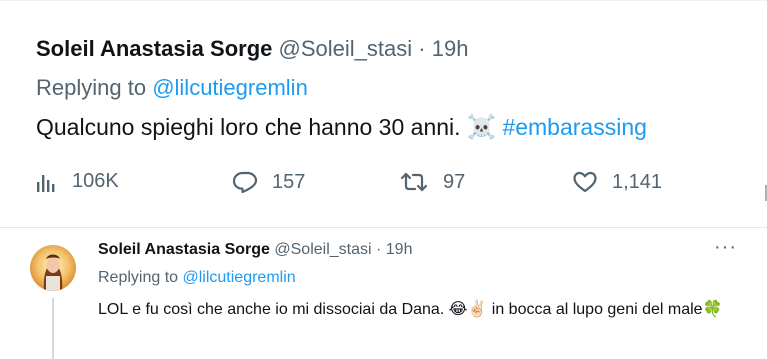 The height and width of the screenshot is (359, 767). Describe the element at coordinates (268, 182) in the screenshot. I see `reply-button: 157` at that location.